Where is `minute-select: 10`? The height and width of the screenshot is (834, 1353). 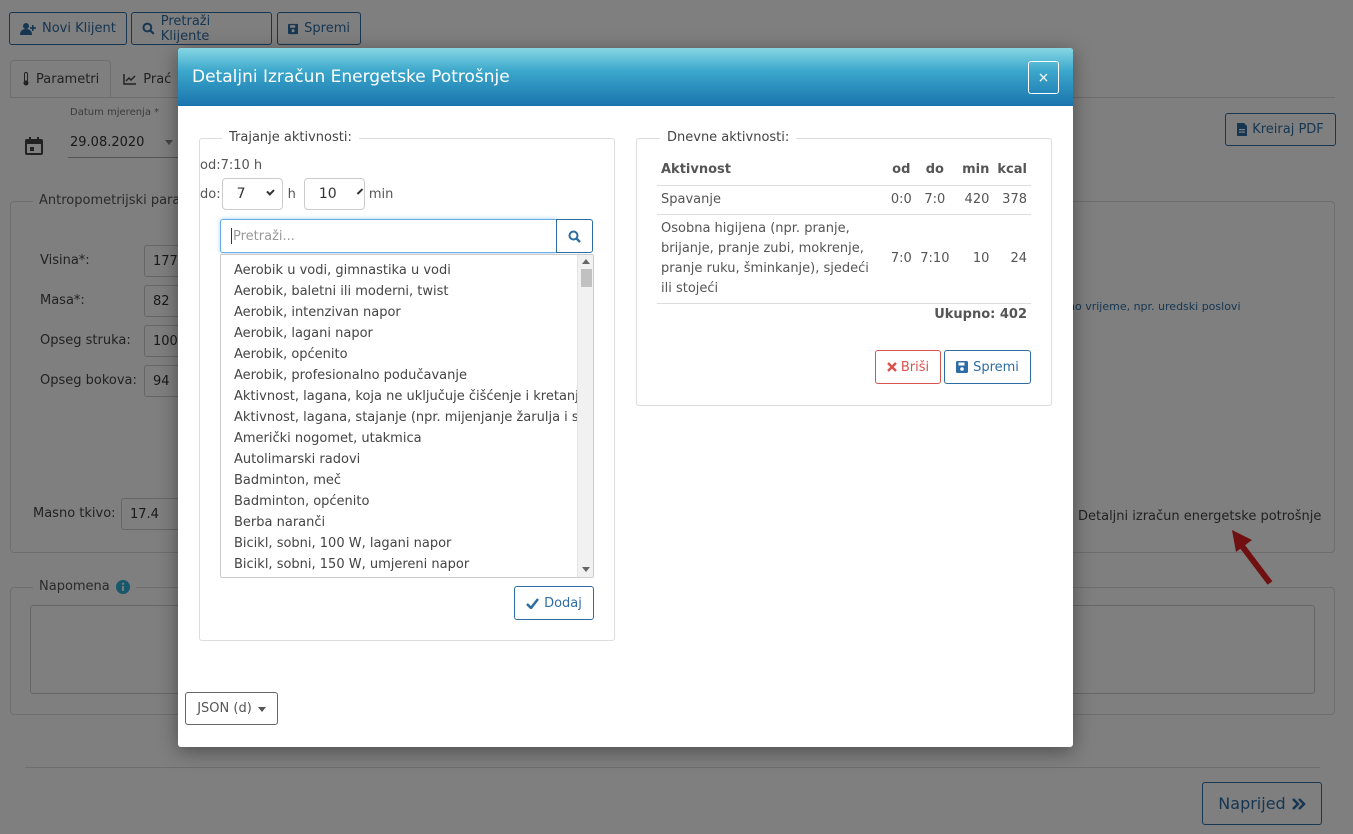
minute-select: 10 is located at coordinates (334, 194).